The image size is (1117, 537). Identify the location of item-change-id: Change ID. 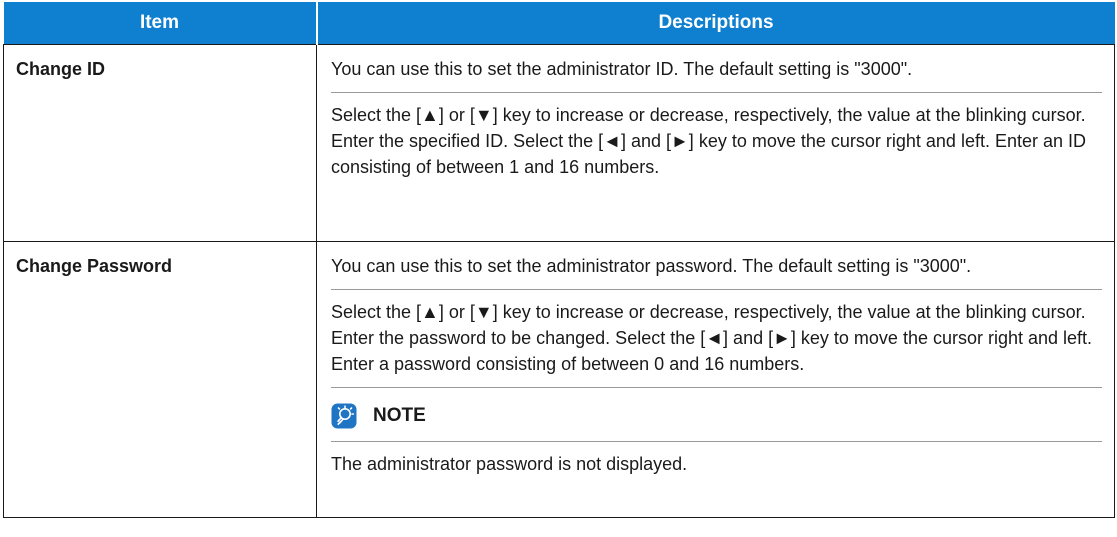
(160, 143).